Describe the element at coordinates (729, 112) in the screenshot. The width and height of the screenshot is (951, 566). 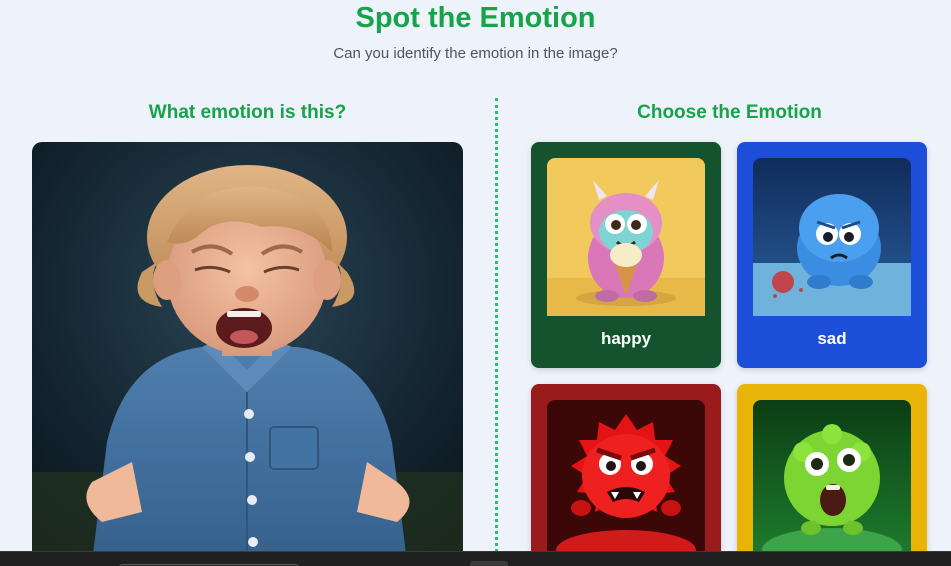
I see `choices-heading: Choose the Emotion` at that location.